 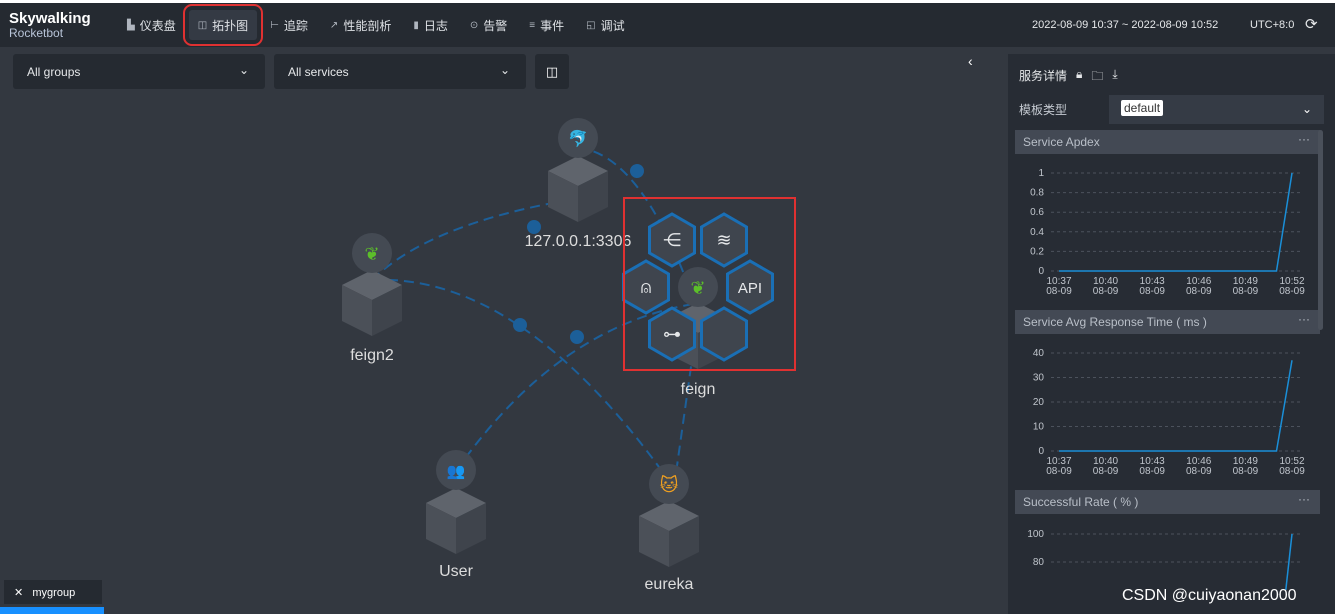 What do you see at coordinates (456, 515) in the screenshot?
I see `node-user: 👥 User` at bounding box center [456, 515].